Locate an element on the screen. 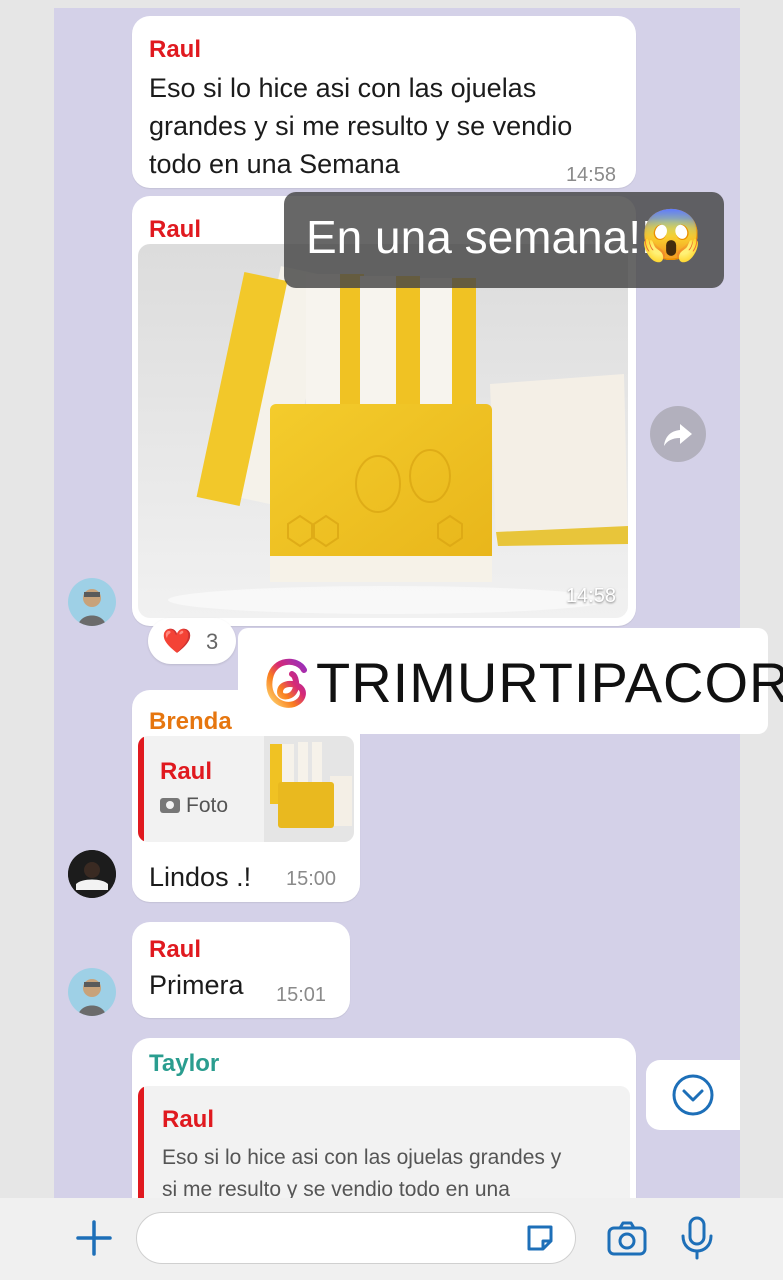 The width and height of the screenshot is (783, 1280). scroll-down-button is located at coordinates (693, 1095).